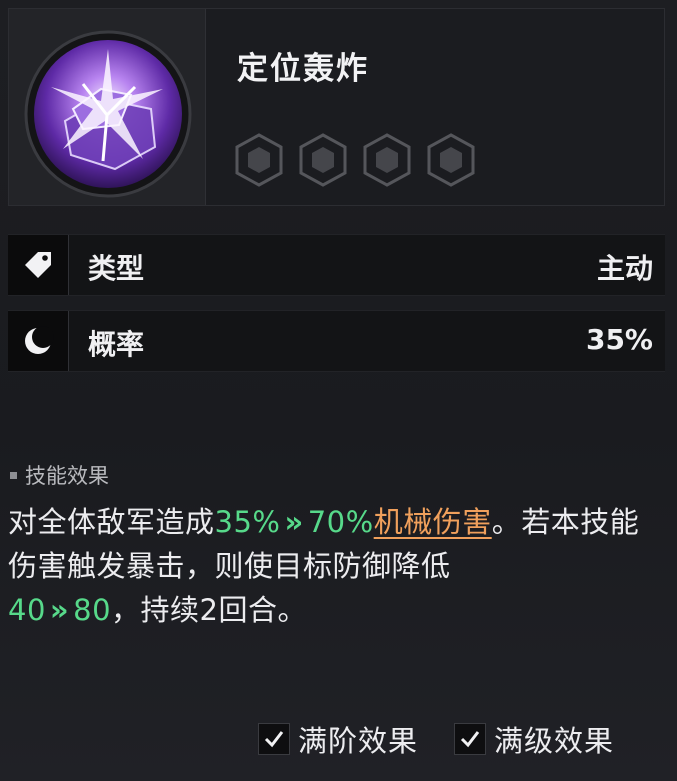 This screenshot has height=781, width=677. I want to click on bullet-icon, so click(13, 475).